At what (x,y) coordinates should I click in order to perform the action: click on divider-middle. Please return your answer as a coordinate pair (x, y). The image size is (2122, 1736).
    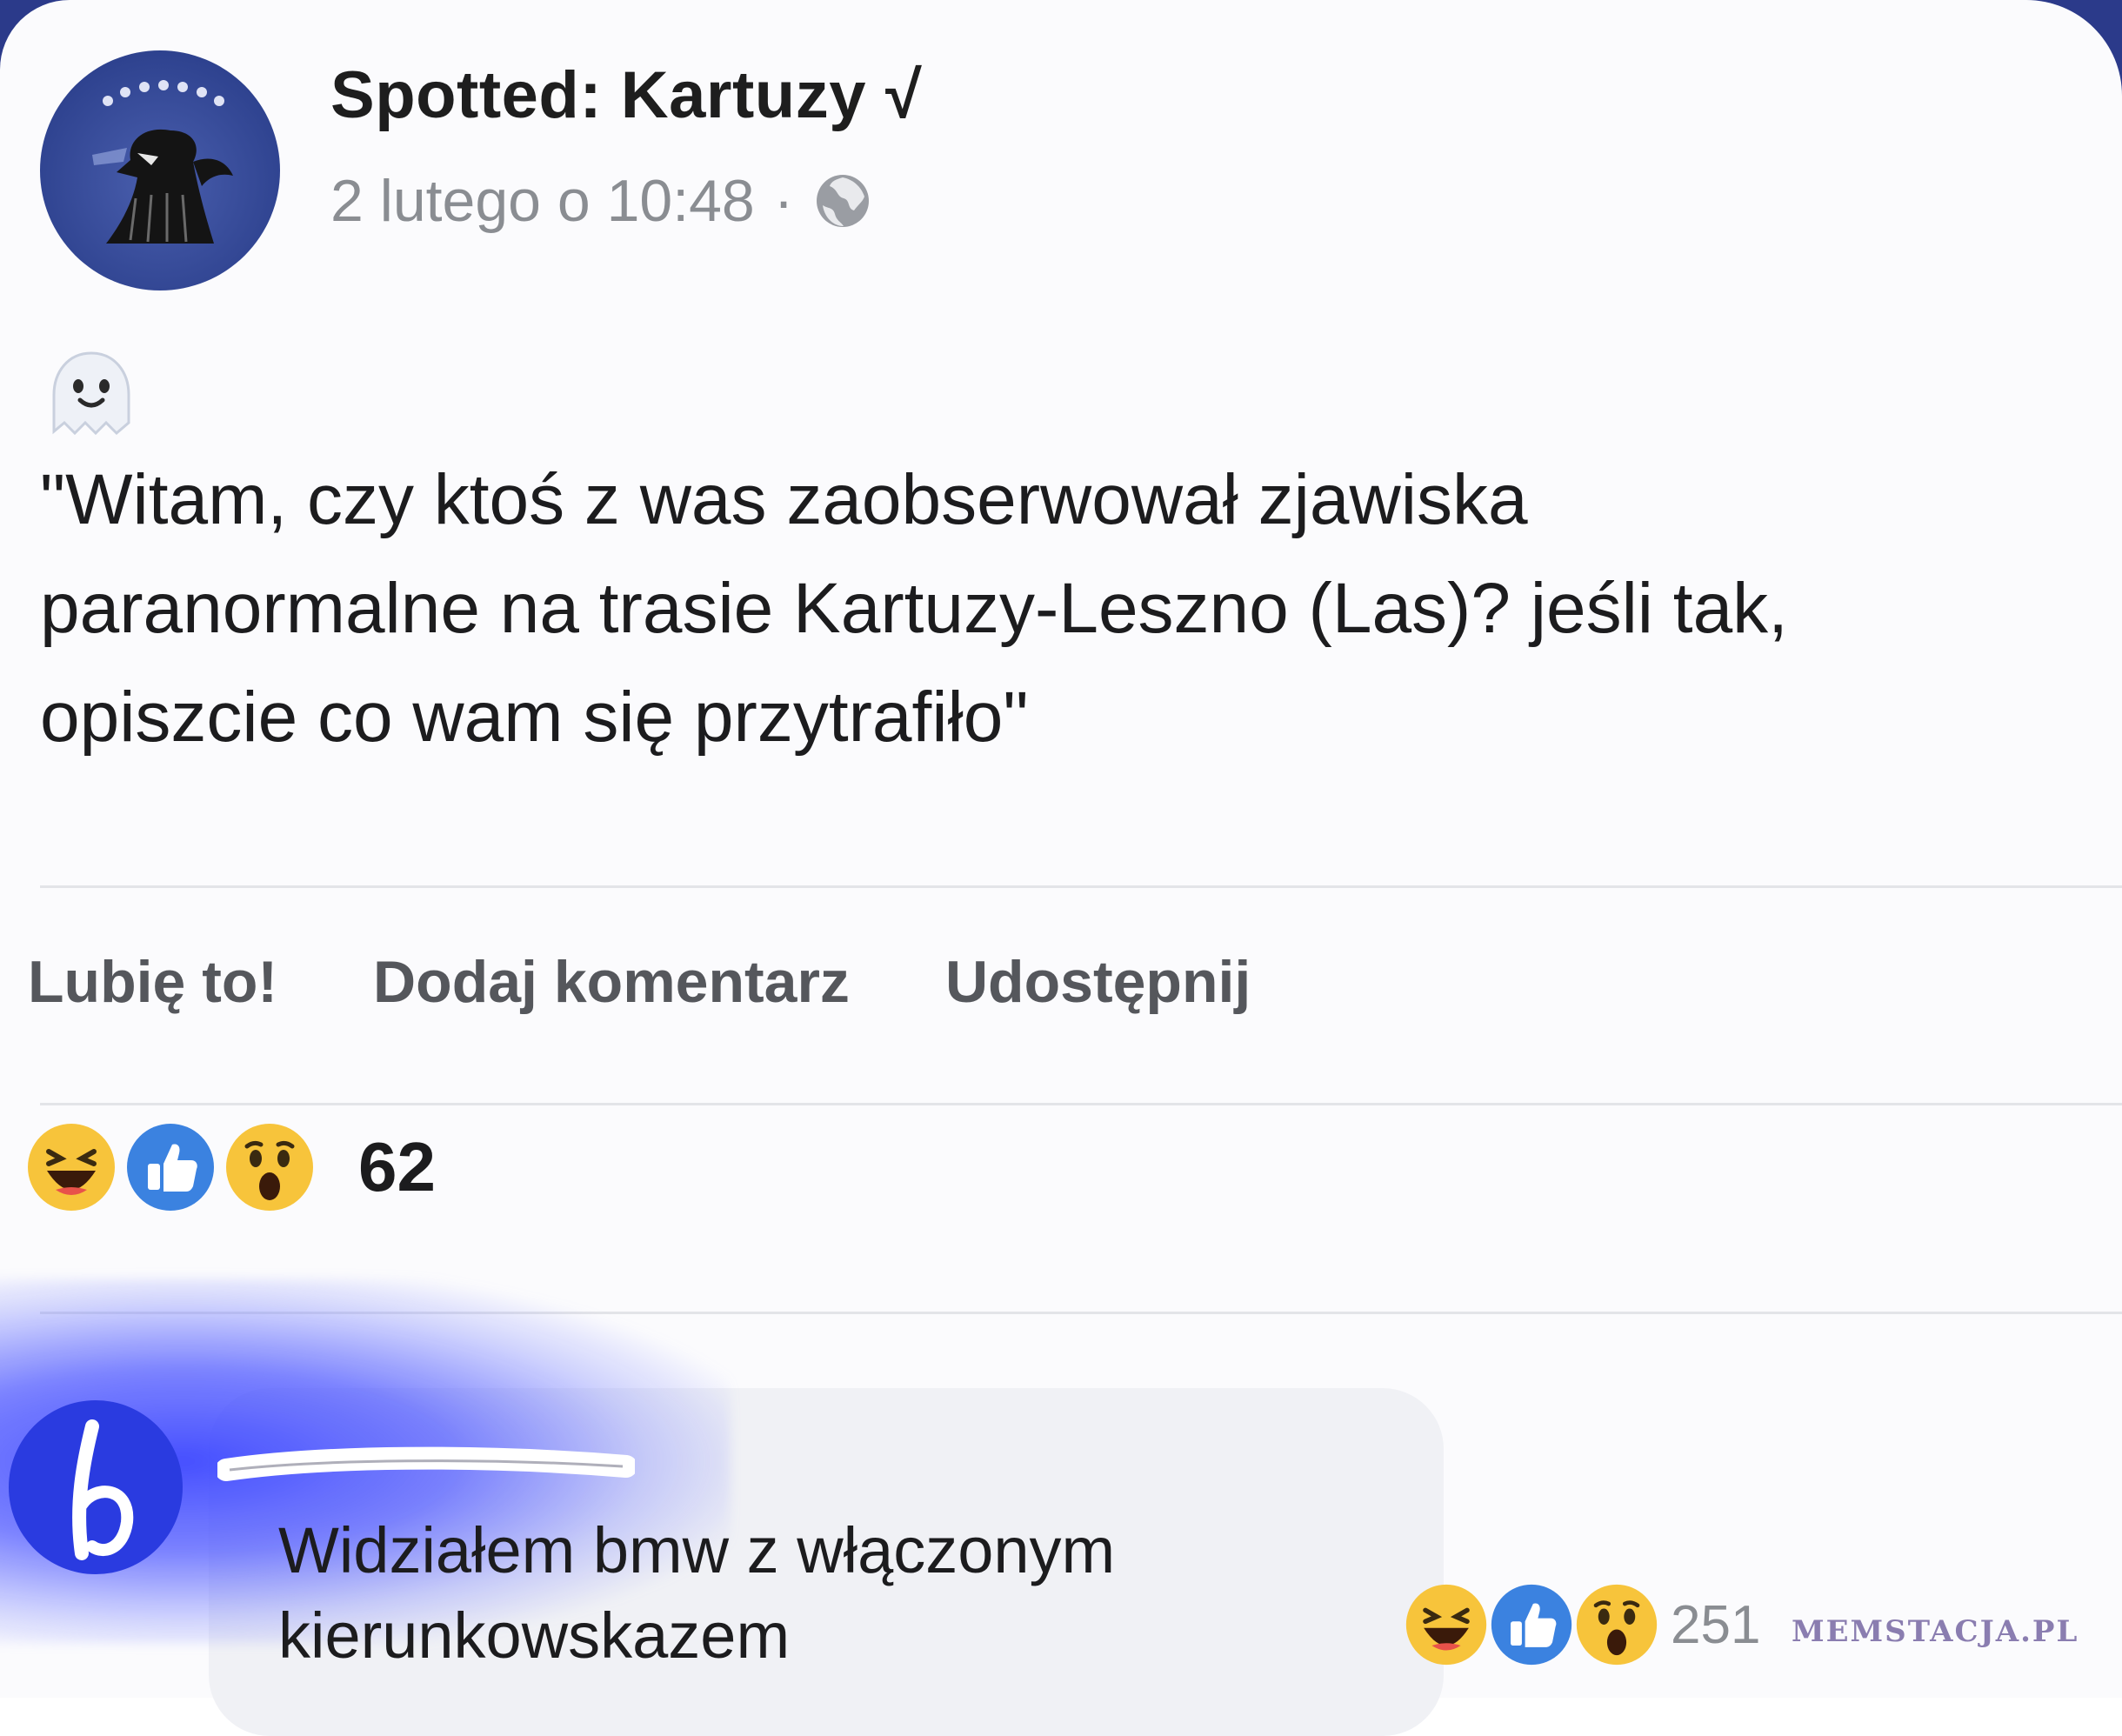
    Looking at the image, I should click on (1081, 1104).